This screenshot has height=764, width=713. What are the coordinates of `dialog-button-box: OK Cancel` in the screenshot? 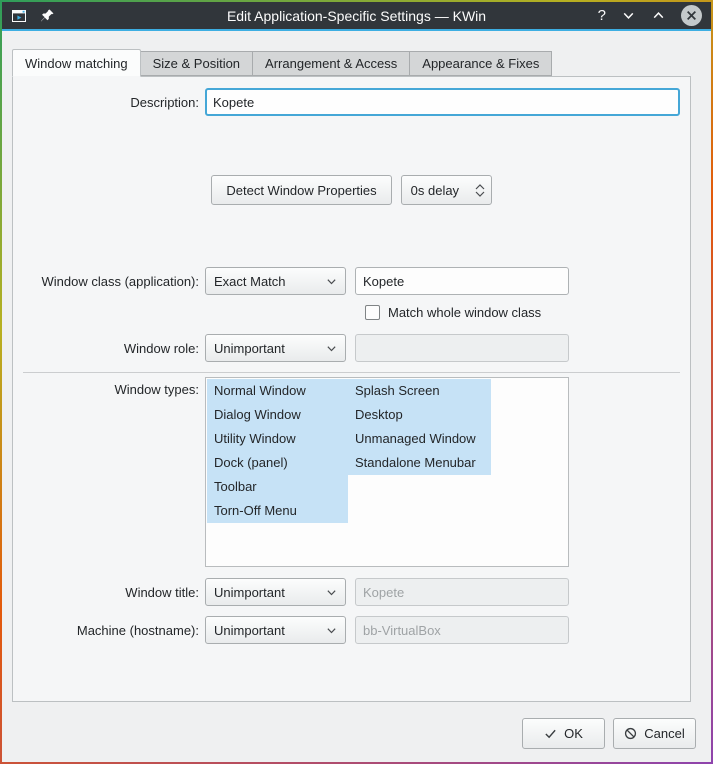 It's located at (349, 733).